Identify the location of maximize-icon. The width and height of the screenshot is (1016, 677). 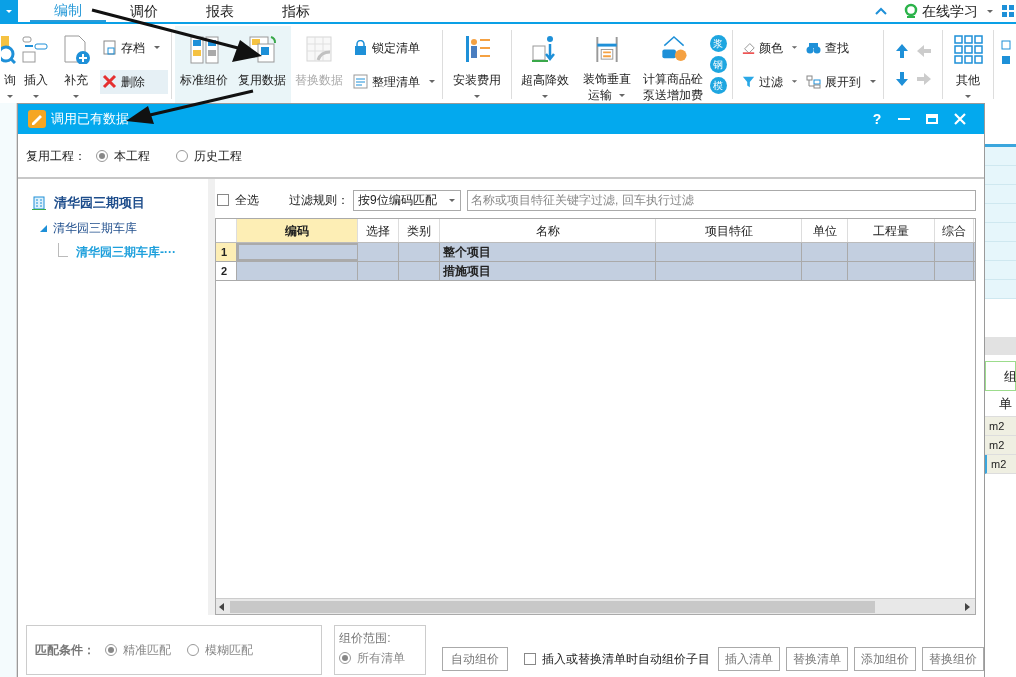
(932, 119).